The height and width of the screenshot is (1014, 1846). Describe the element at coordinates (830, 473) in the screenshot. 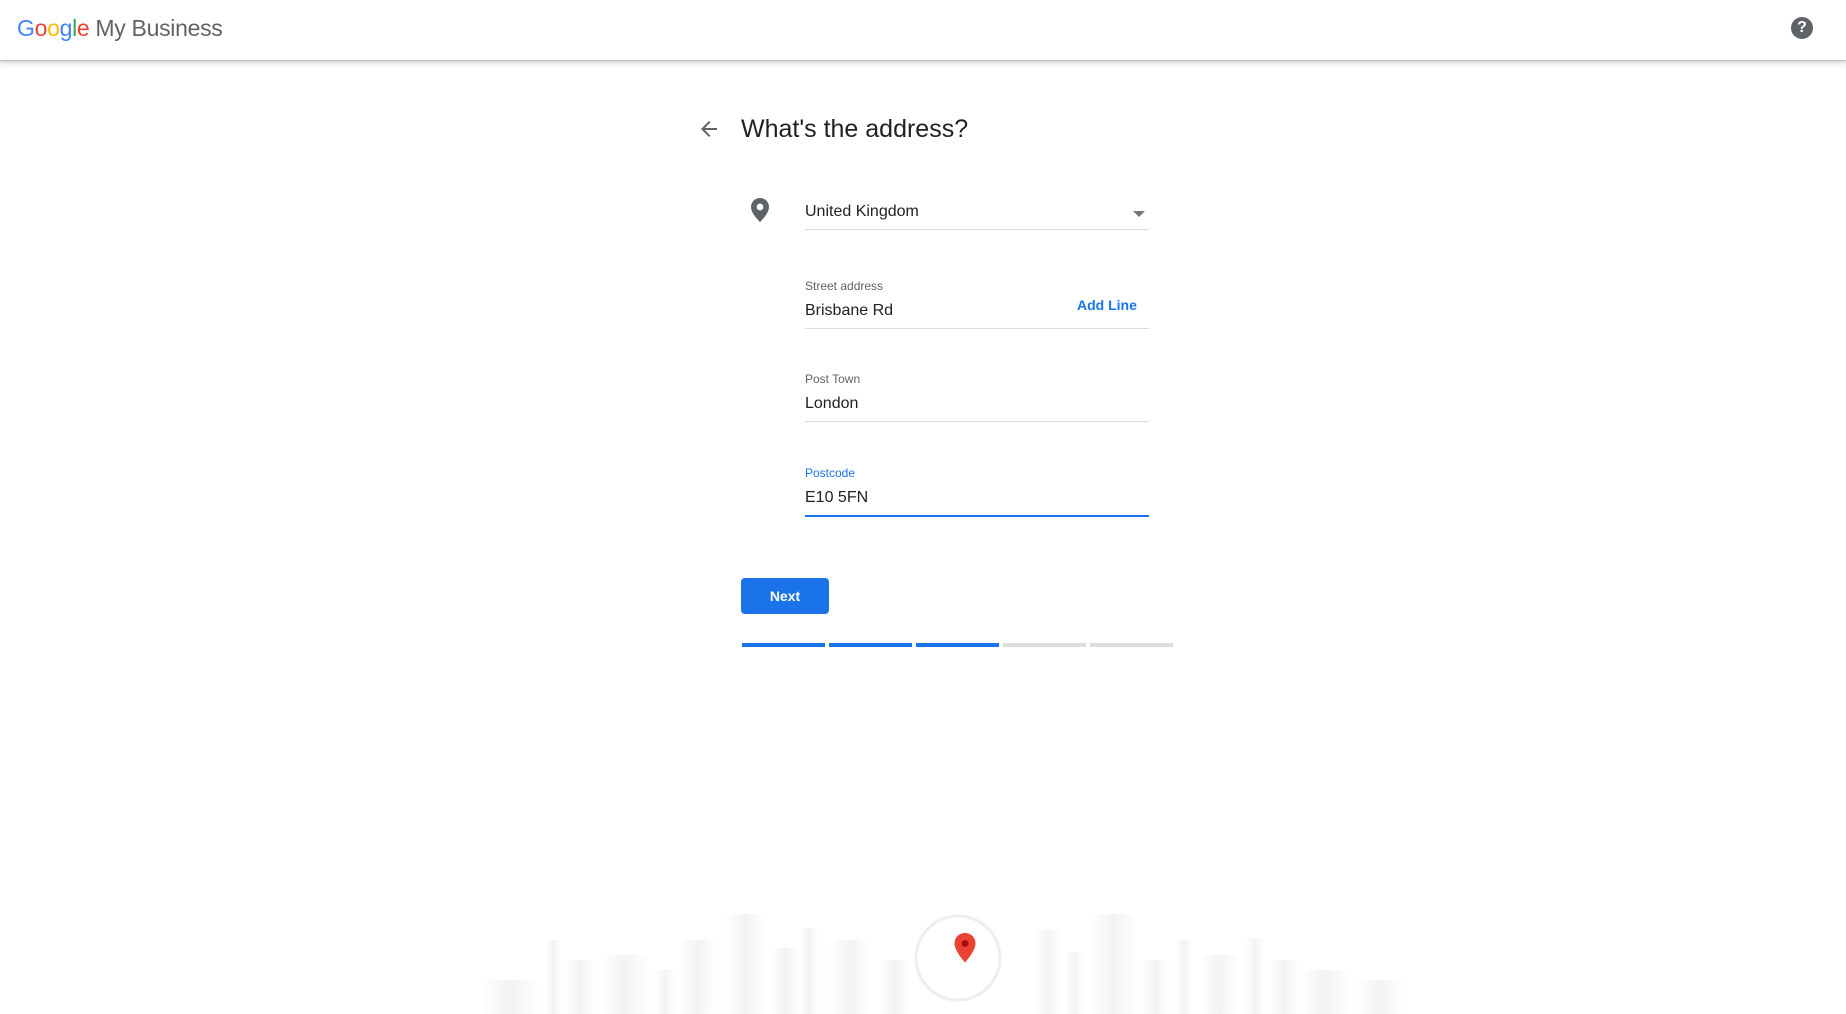

I see `postcode-label: Postcode` at that location.